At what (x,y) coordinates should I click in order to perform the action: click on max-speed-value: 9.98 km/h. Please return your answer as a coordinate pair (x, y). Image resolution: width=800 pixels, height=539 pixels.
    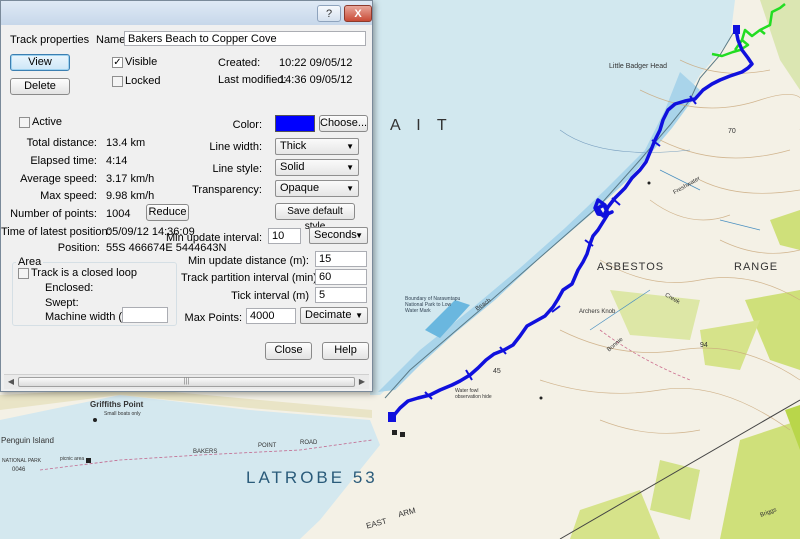
    Looking at the image, I should click on (130, 196).